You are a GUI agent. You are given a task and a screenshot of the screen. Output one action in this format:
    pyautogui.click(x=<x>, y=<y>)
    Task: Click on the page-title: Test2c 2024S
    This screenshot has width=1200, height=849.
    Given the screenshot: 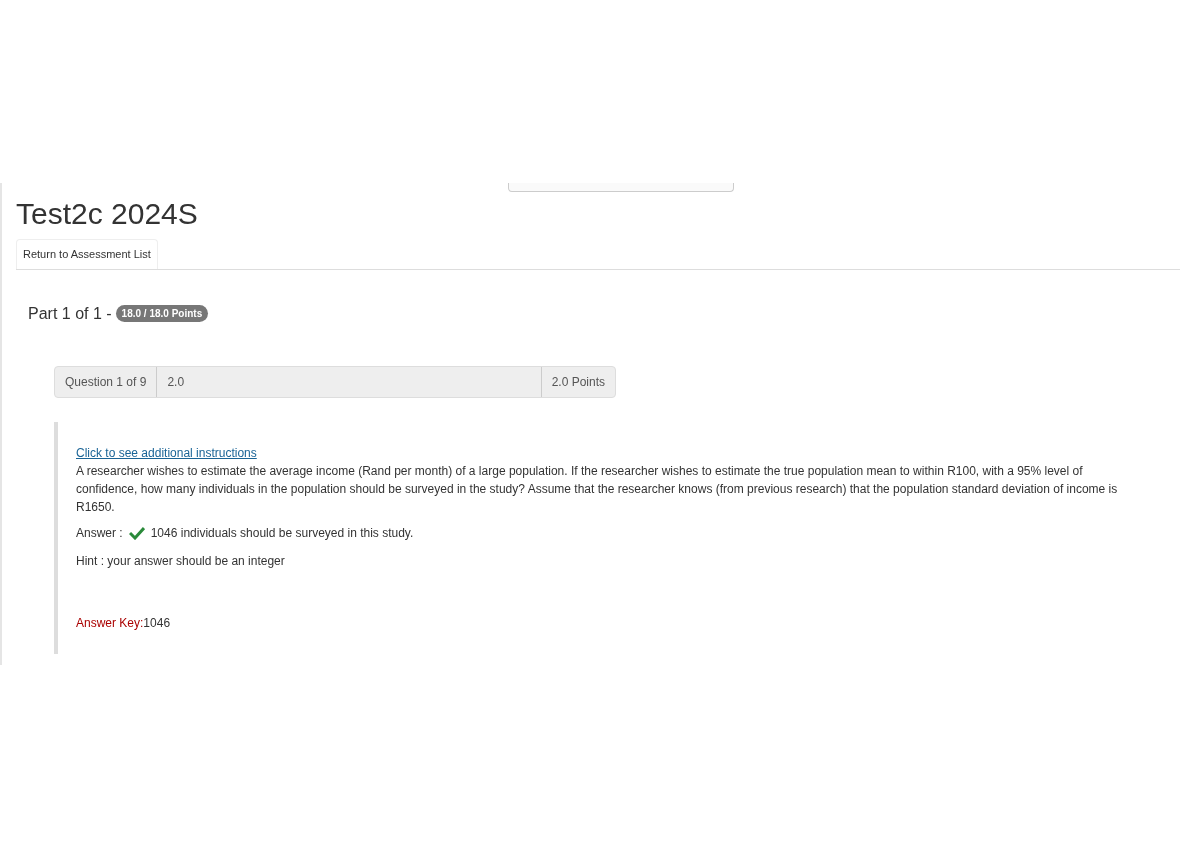 What is the action you would take?
    pyautogui.click(x=107, y=214)
    